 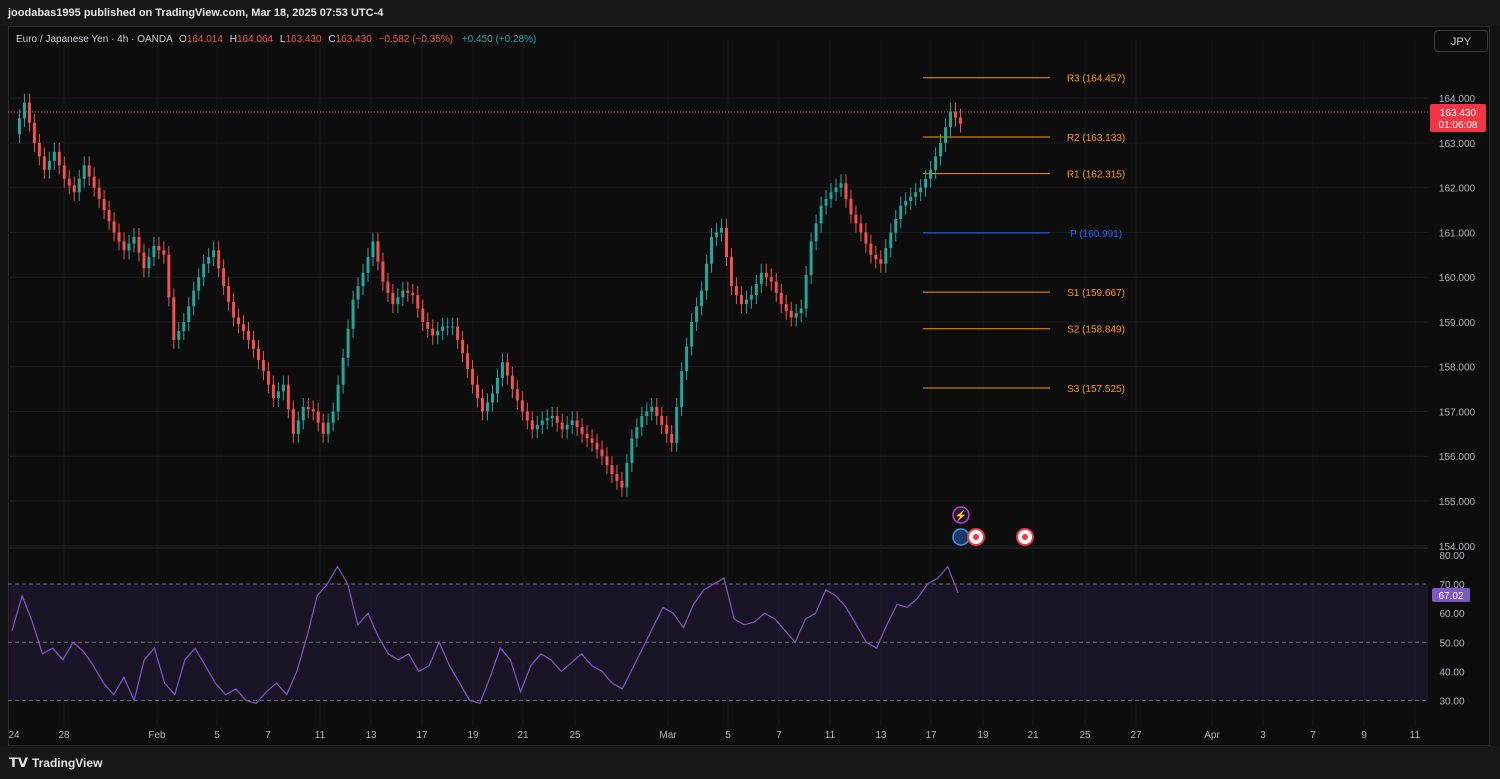 I want to click on rsi-tick-label: 40.00, so click(x=1451, y=672).